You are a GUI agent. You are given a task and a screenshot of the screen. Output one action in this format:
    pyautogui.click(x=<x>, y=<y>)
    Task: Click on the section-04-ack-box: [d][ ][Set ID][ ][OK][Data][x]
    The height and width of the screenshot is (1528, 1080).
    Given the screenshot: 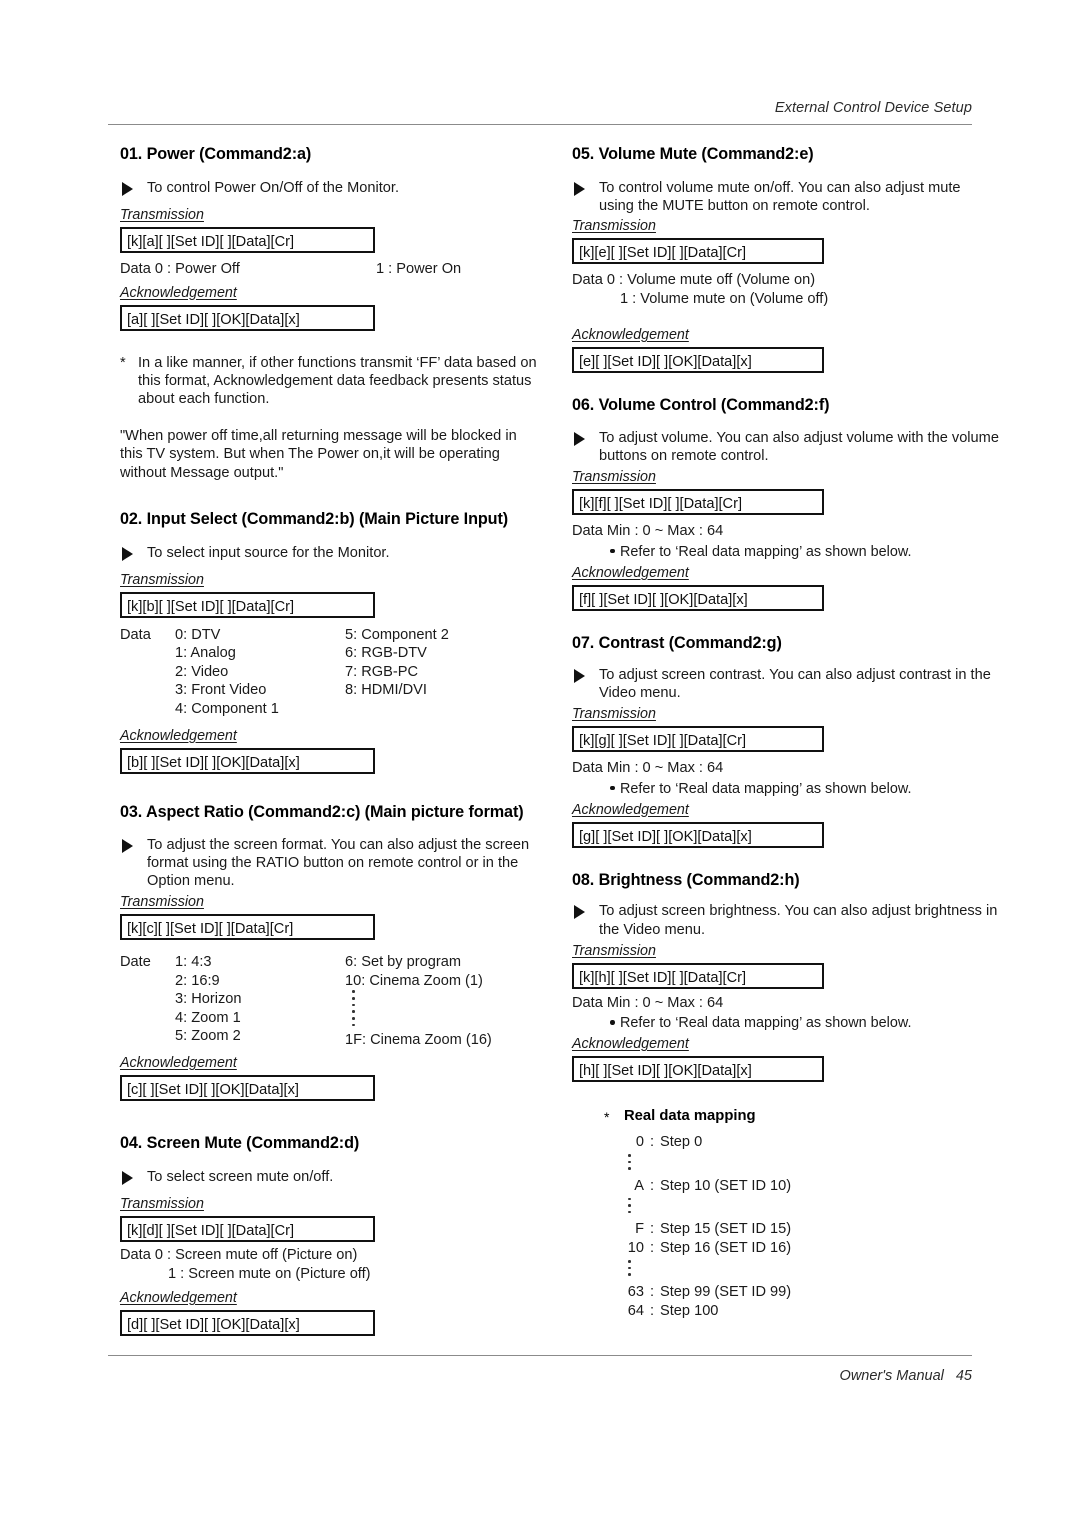 What is the action you would take?
    pyautogui.click(x=247, y=1323)
    